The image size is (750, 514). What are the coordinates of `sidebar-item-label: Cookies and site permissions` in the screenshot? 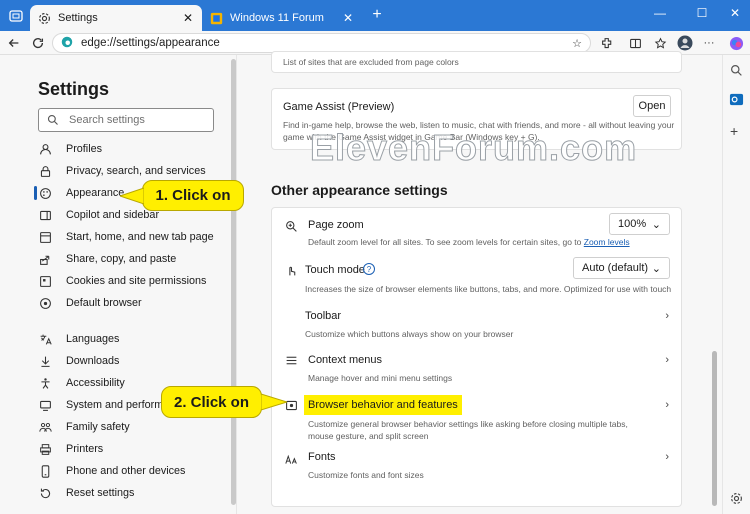 It's located at (136, 281).